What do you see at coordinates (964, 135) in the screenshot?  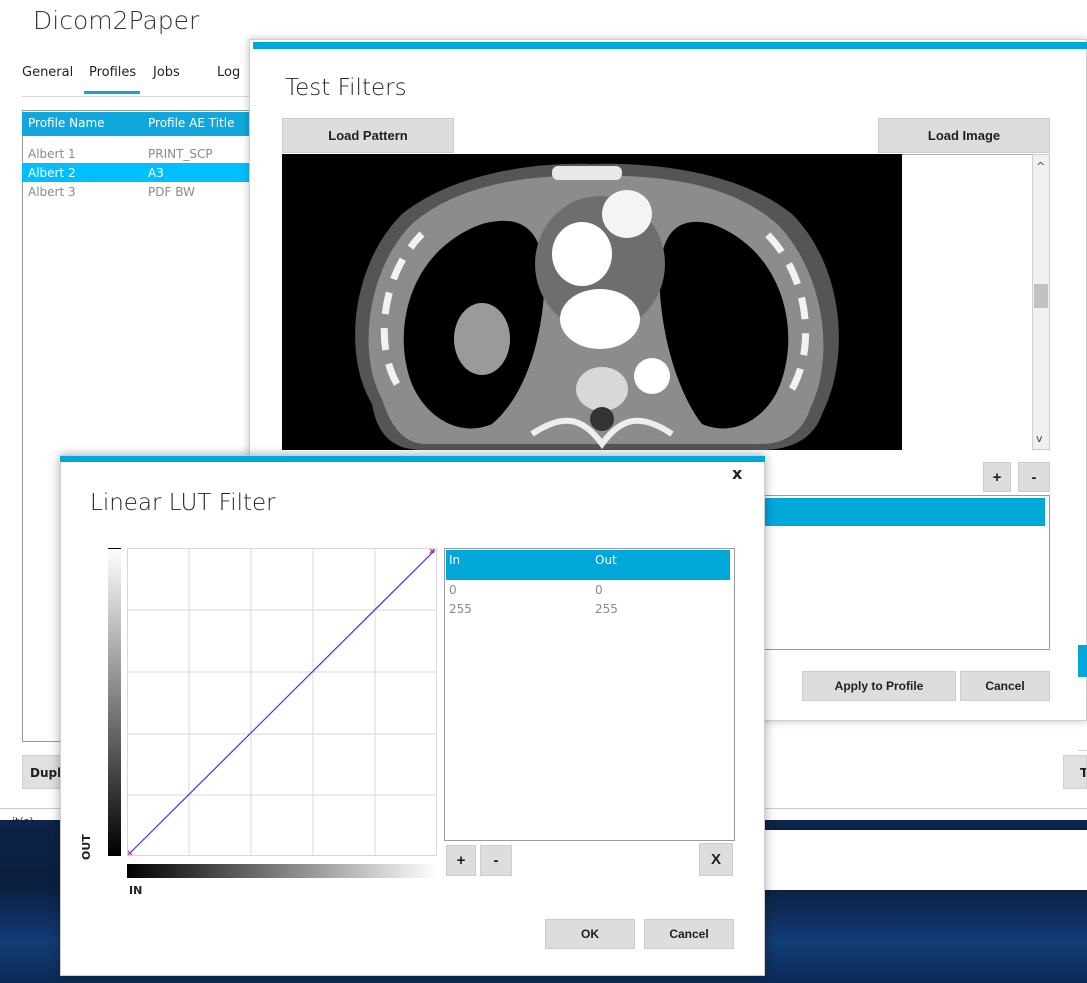 I see `load-image-button: Load Image` at bounding box center [964, 135].